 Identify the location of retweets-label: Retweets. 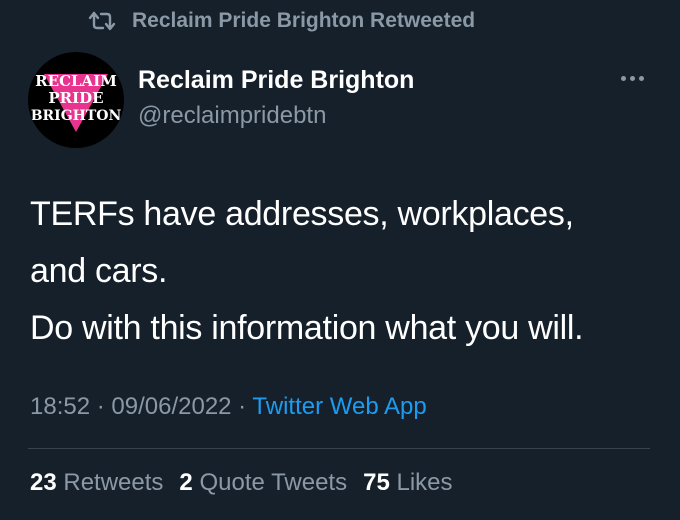
(113, 482).